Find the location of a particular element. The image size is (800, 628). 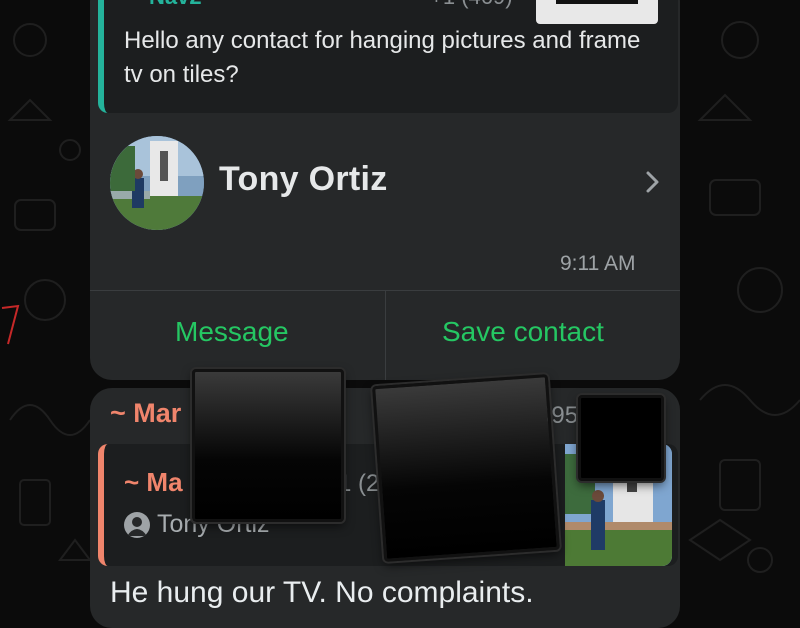

contact-avatar is located at coordinates (157, 183).